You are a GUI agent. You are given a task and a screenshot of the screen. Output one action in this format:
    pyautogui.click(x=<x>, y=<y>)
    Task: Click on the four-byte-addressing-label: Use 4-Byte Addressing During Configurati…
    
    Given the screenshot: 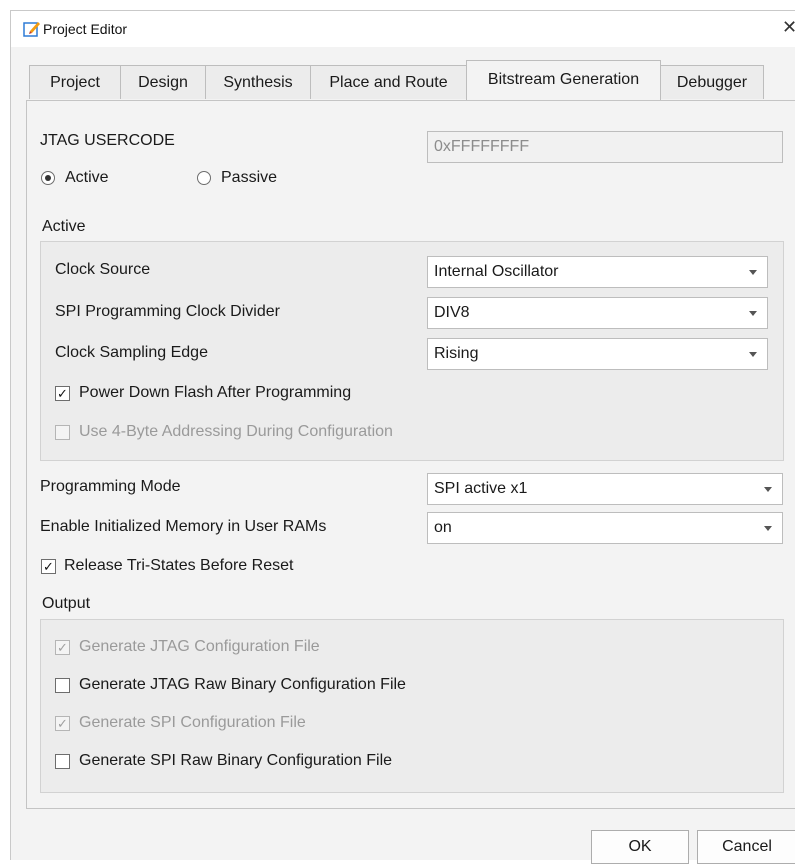 What is the action you would take?
    pyautogui.click(x=236, y=431)
    